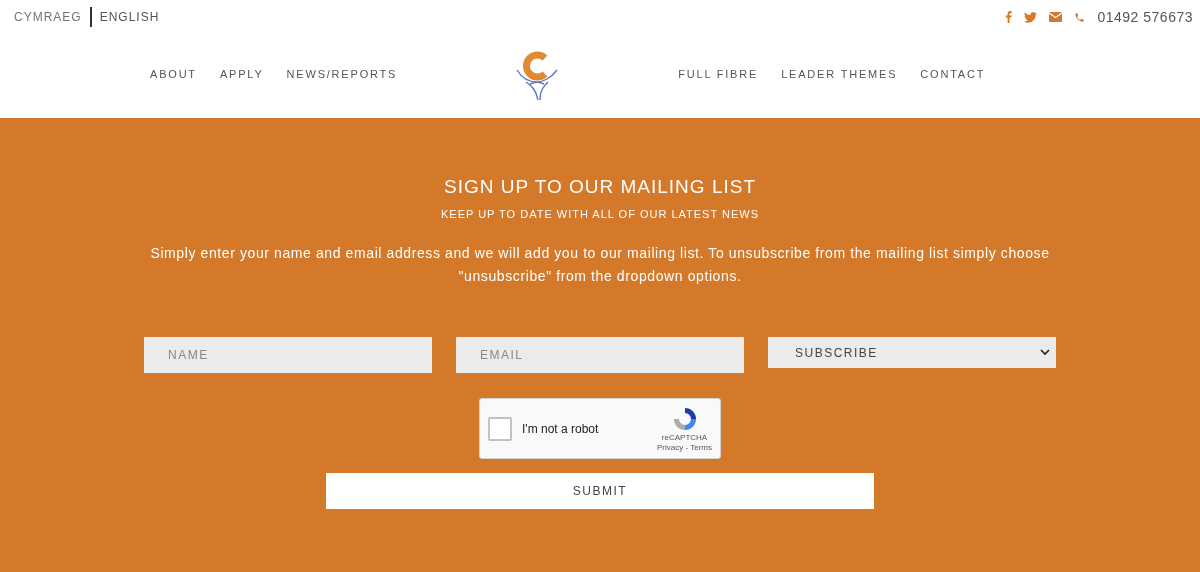  Describe the element at coordinates (173, 74) in the screenshot. I see `nav-link: ABOUT` at that location.